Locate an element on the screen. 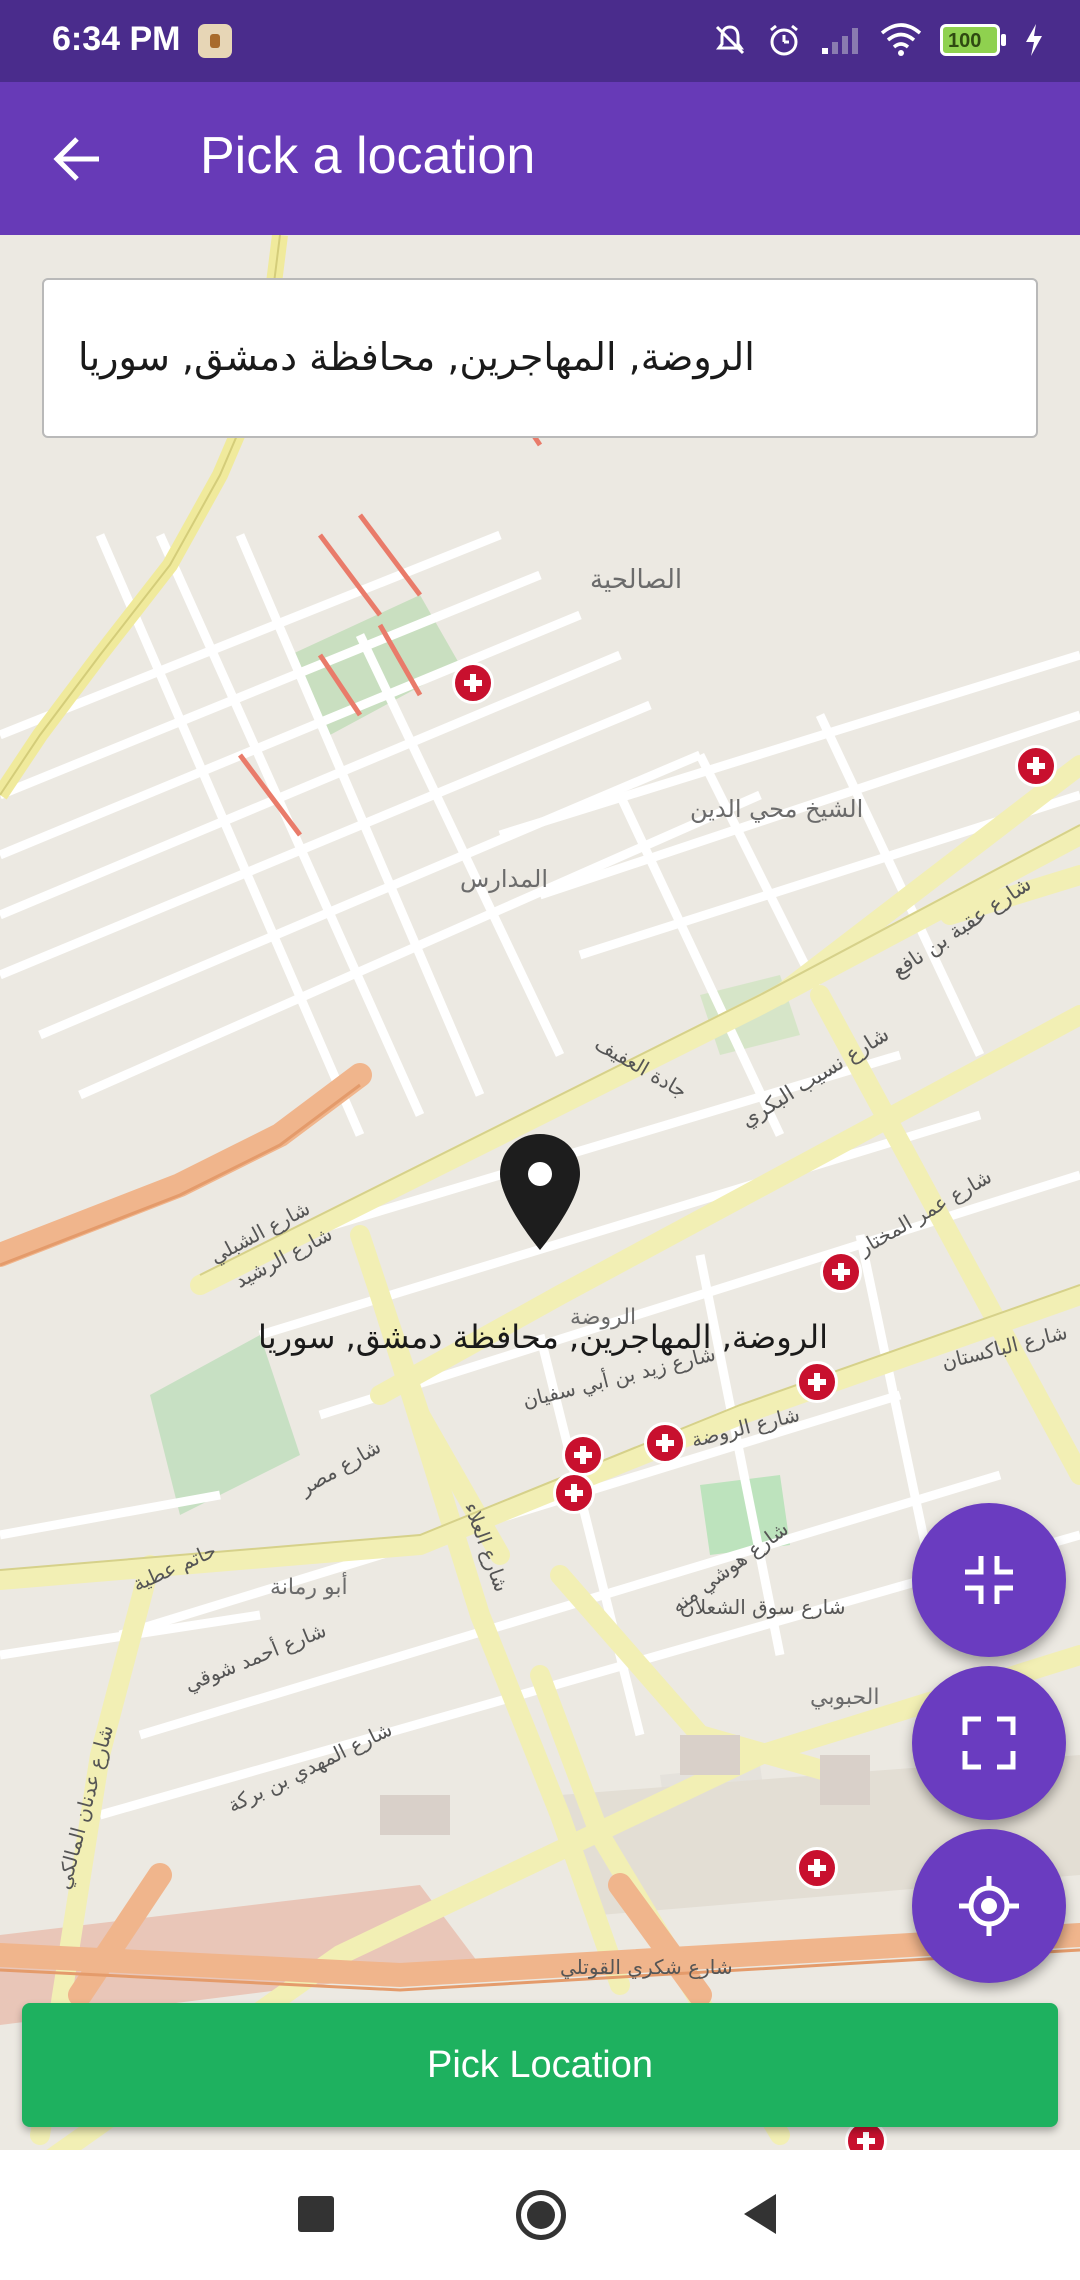 Image resolution: width=1080 pixels, height=2280 pixels. back-button is located at coordinates (77, 159).